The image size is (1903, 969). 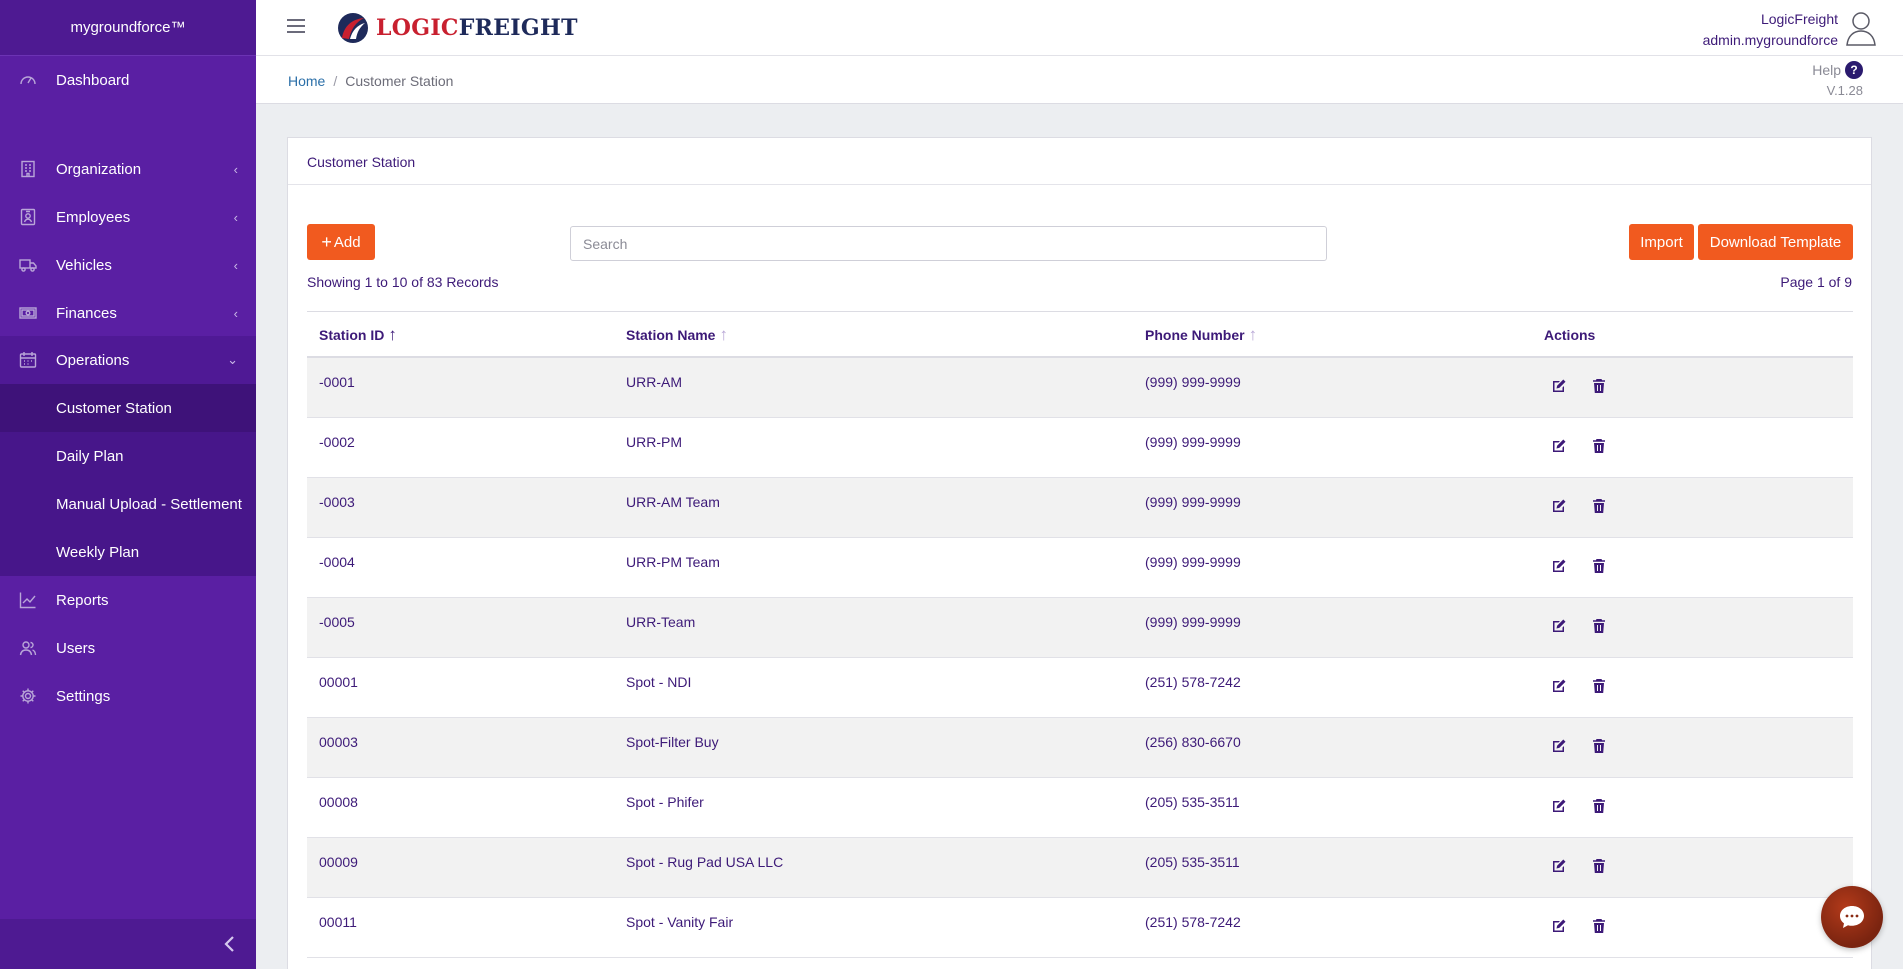 What do you see at coordinates (90, 456) in the screenshot?
I see `subnav-item-label: Daily Plan` at bounding box center [90, 456].